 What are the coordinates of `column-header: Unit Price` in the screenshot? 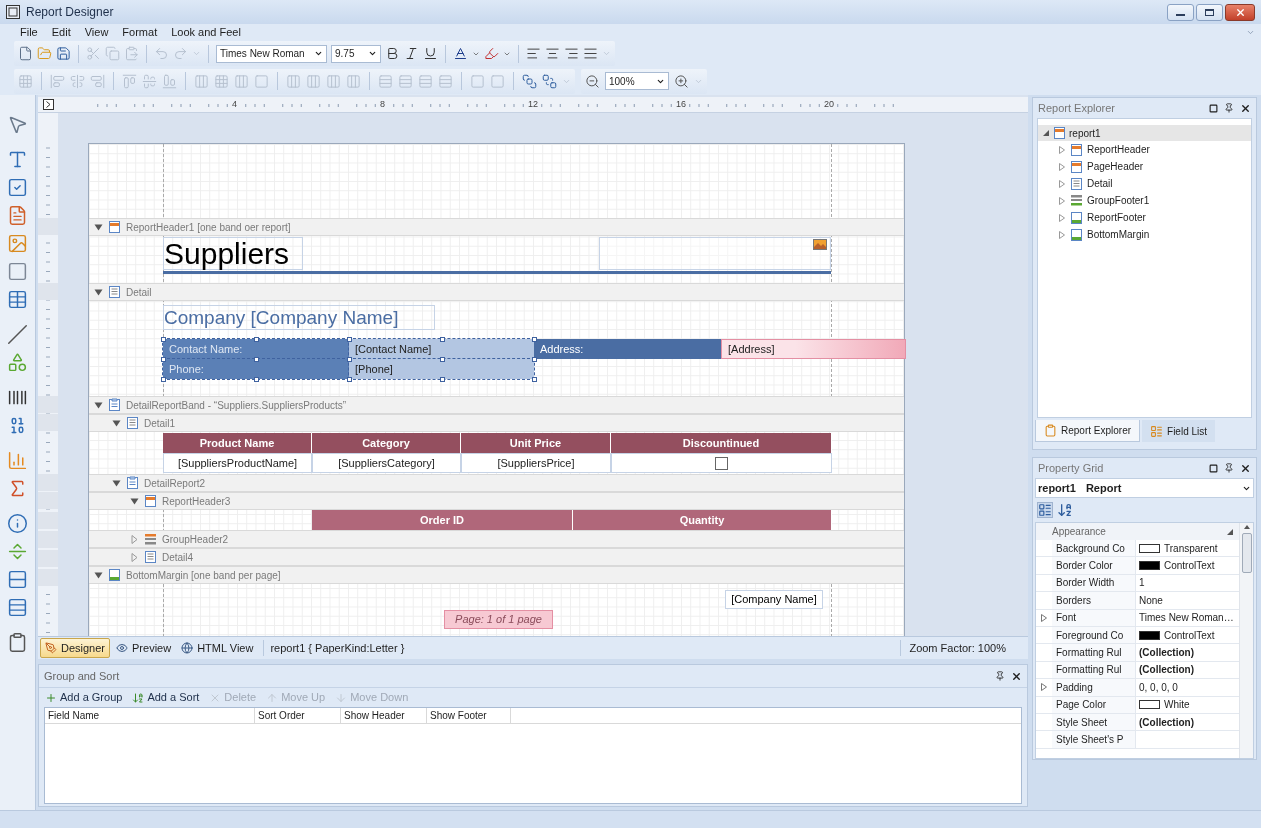 It's located at (536, 443).